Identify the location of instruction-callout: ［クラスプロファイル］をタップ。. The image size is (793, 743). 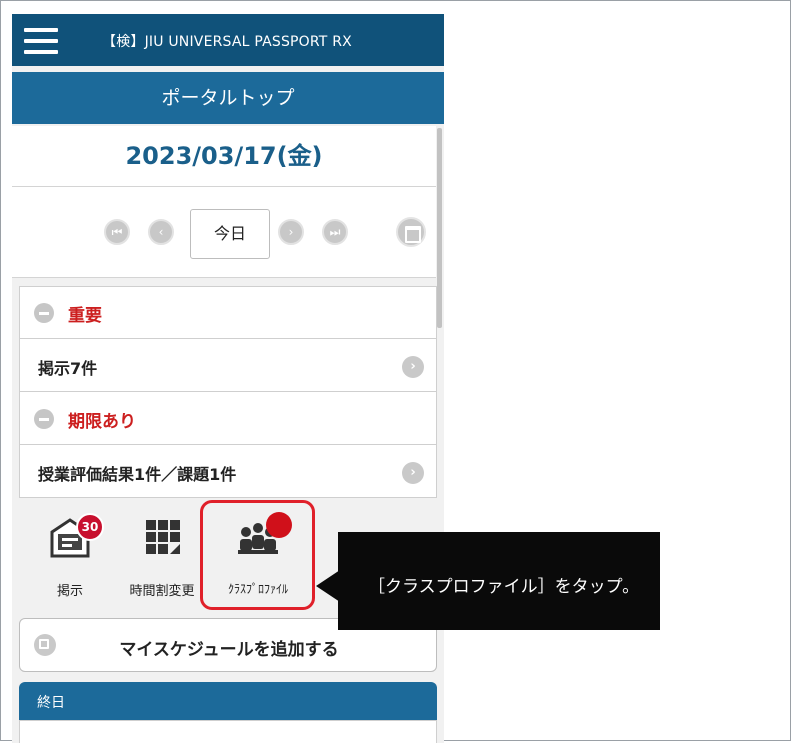
(499, 581).